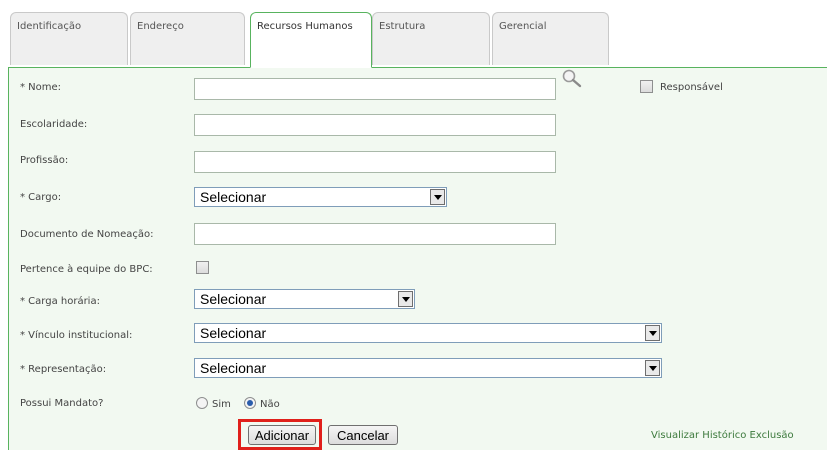 The image size is (827, 450). I want to click on tab-recursos-humanos: Recursos Humanos, so click(311, 40).